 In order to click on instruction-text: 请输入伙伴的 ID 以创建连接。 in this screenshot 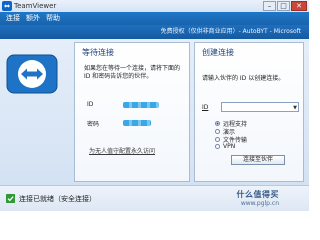, I will do `click(243, 78)`.